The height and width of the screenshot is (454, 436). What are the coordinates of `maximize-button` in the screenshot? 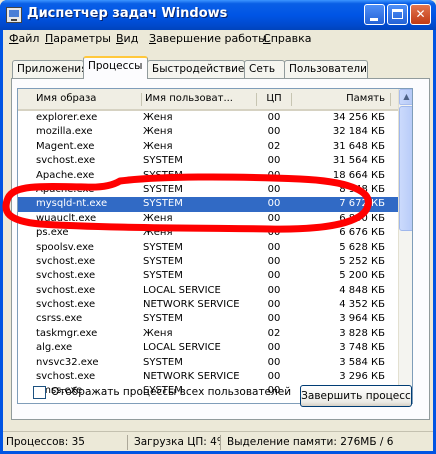 It's located at (397, 14).